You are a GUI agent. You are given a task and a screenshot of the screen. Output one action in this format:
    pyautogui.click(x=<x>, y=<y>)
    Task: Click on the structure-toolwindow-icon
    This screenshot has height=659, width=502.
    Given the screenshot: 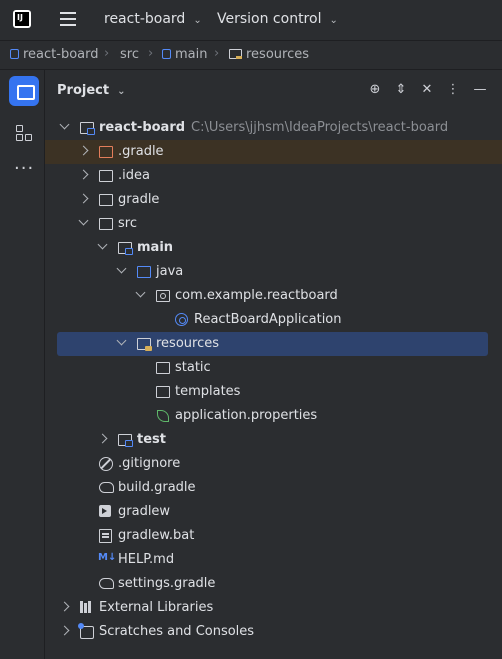 What is the action you would take?
    pyautogui.click(x=24, y=133)
    